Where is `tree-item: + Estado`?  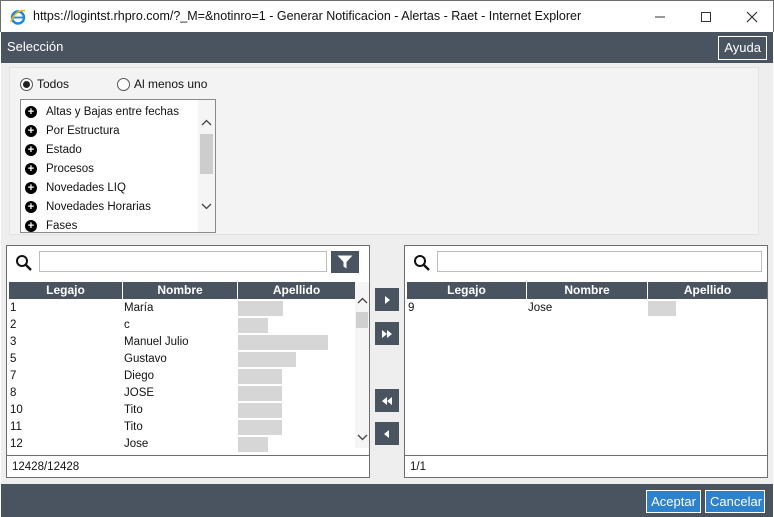 tree-item: + Estado is located at coordinates (53, 149).